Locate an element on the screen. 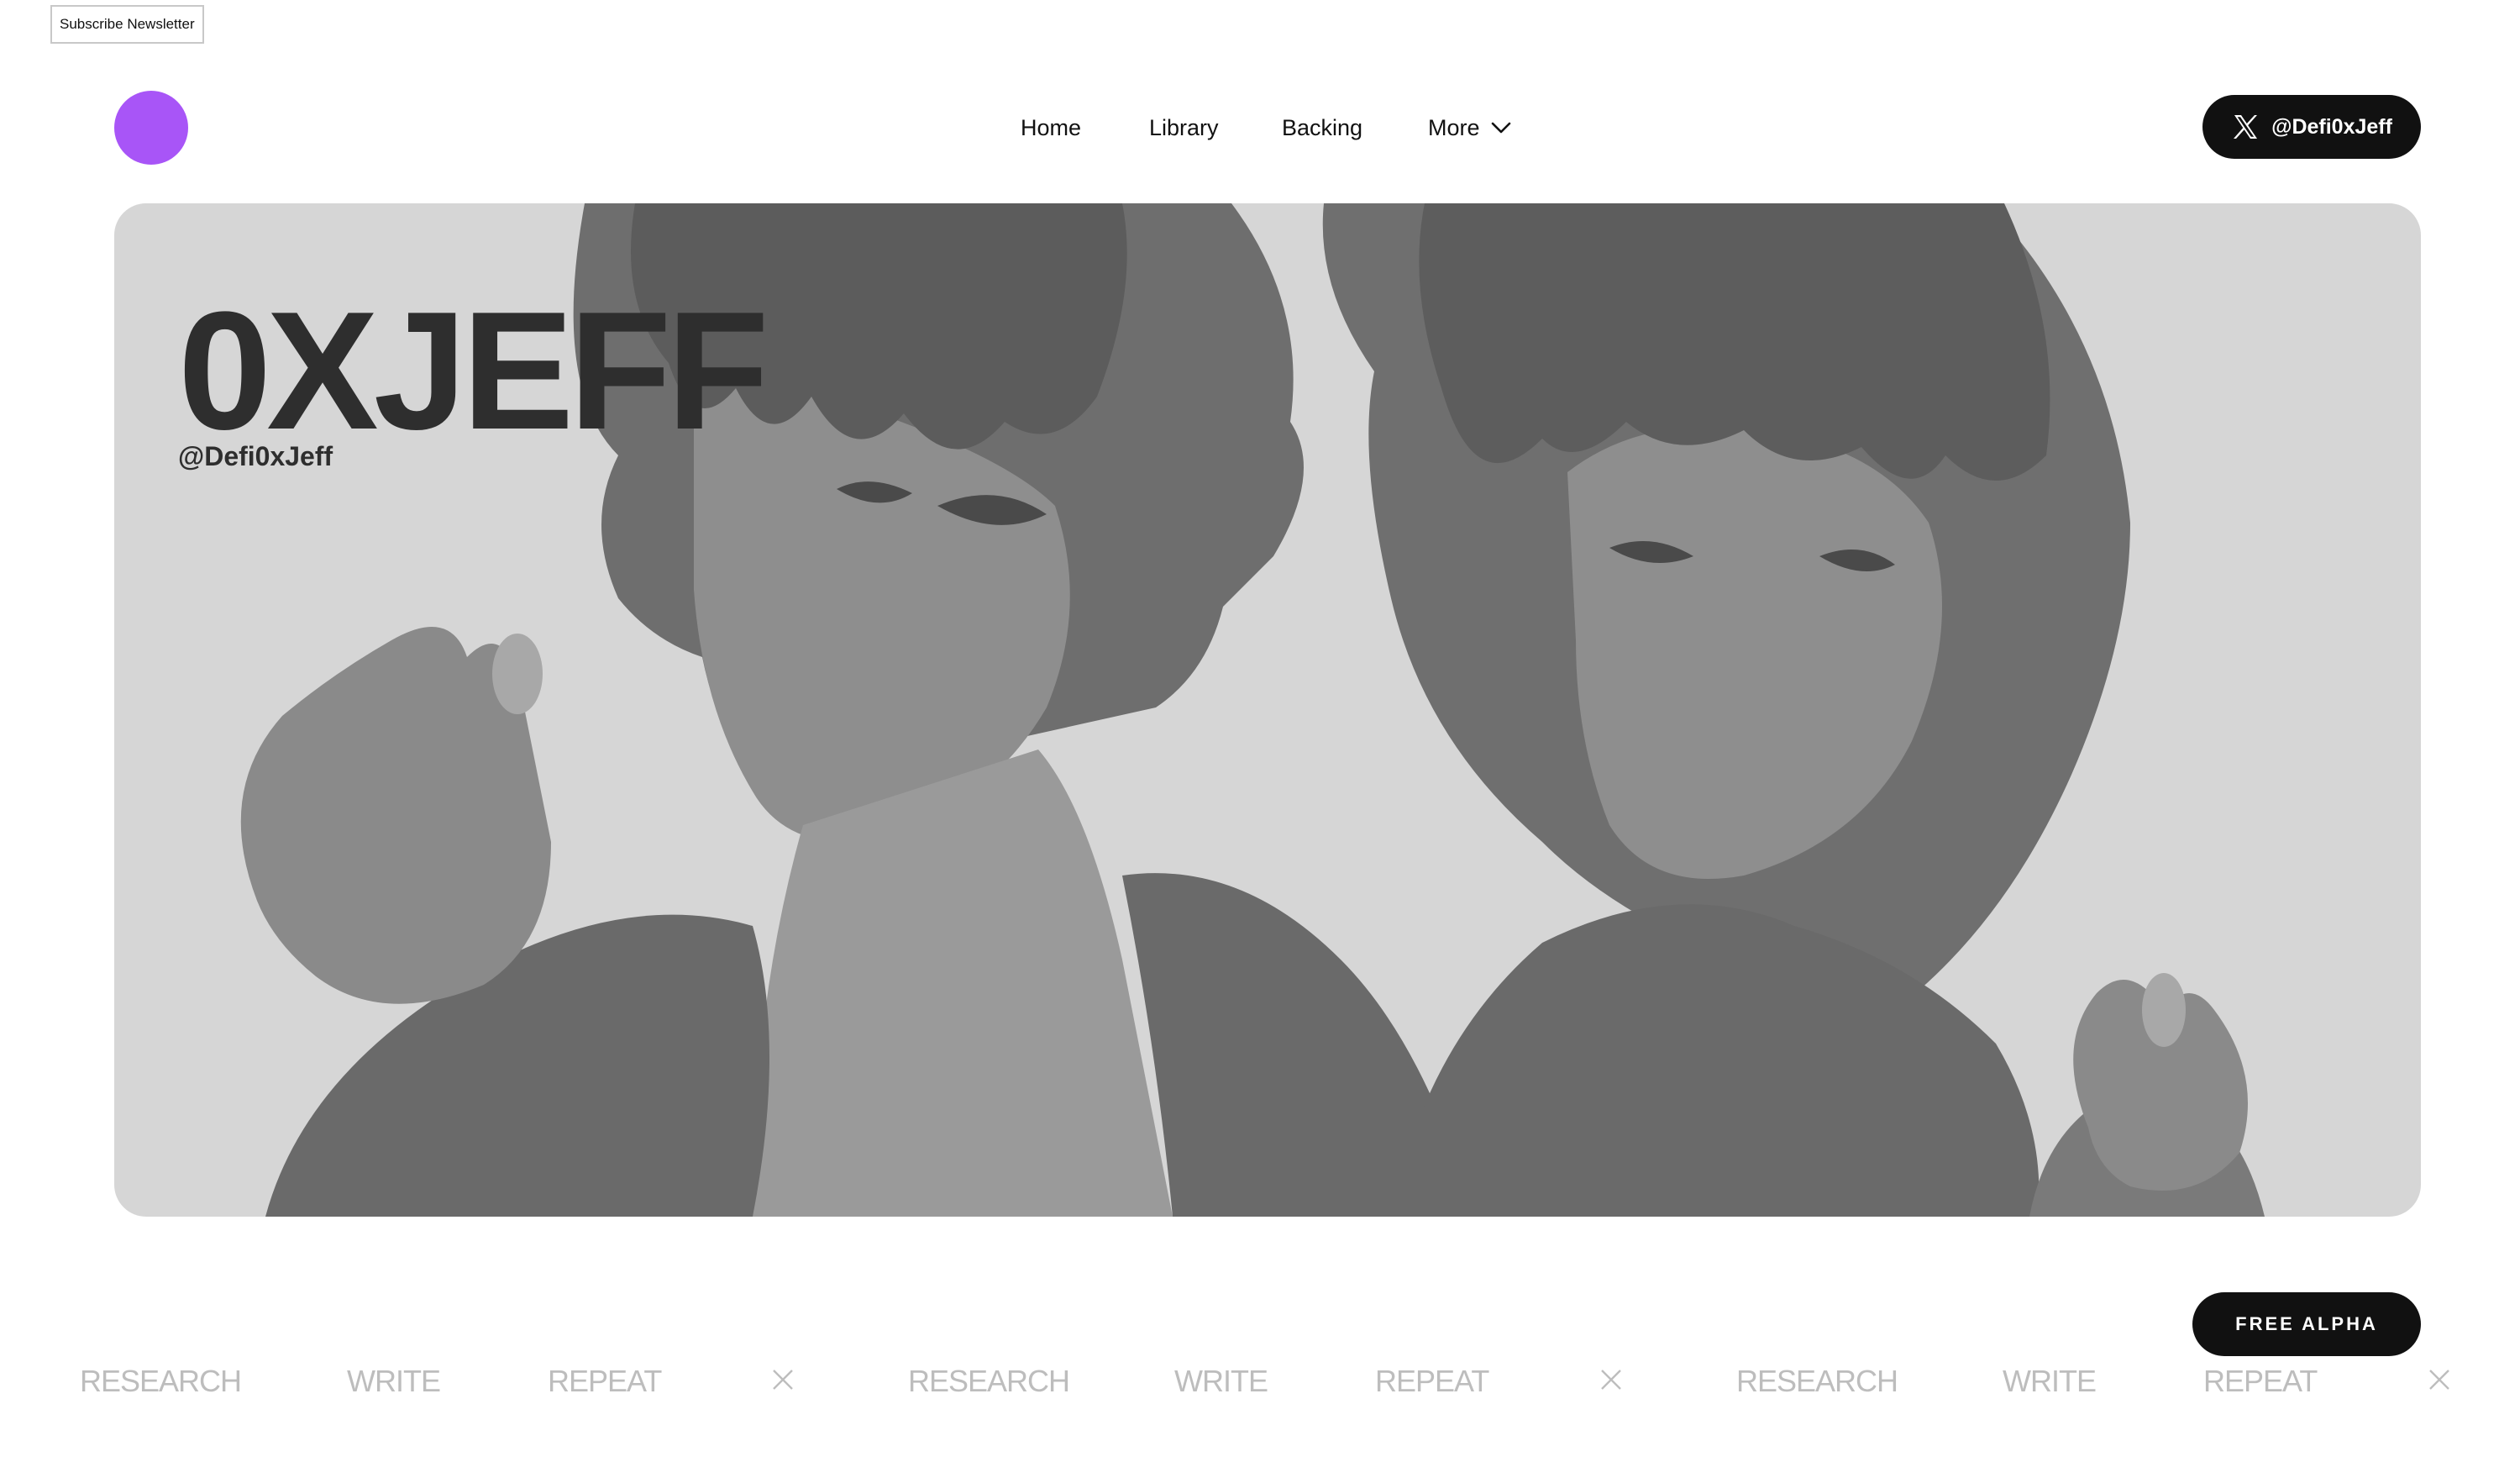  nav-more: More is located at coordinates (1470, 128).